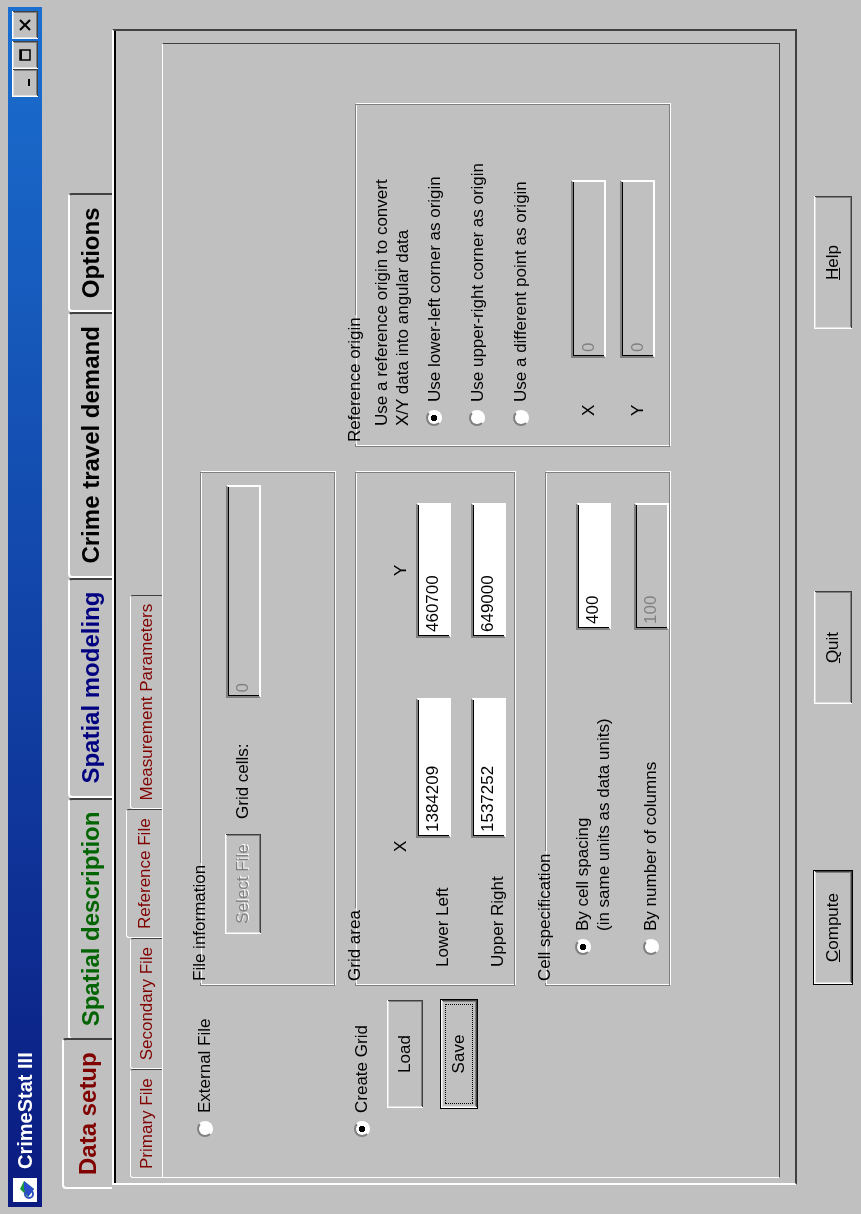 The height and width of the screenshot is (1214, 861). I want to click on group-label: Cell specification, so click(545, 917).